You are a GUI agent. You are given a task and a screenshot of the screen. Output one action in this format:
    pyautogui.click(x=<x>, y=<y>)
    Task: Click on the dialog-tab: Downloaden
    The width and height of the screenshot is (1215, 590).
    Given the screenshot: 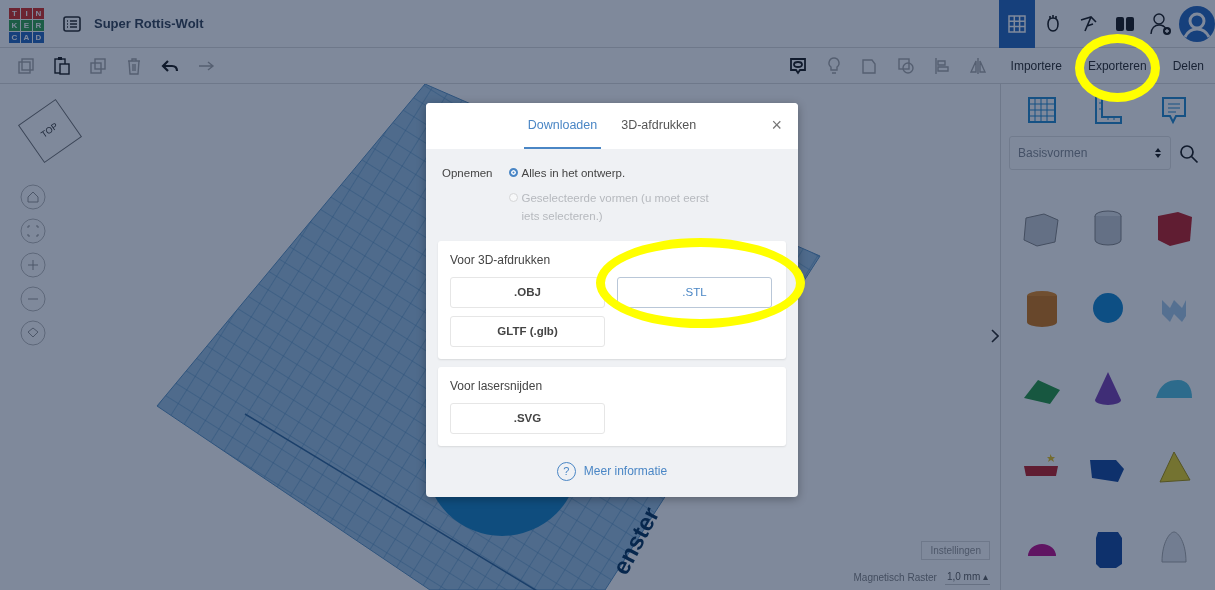 What is the action you would take?
    pyautogui.click(x=562, y=126)
    